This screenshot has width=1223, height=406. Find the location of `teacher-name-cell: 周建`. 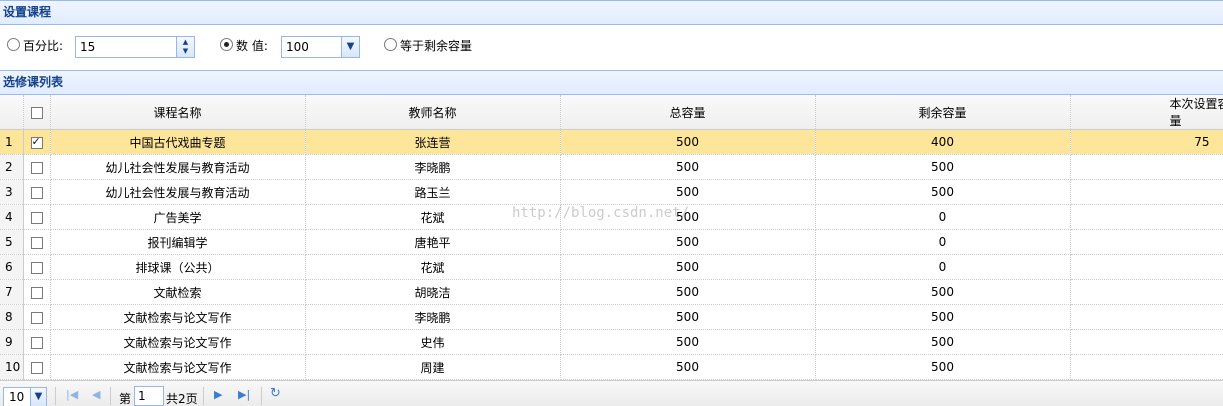

teacher-name-cell: 周建 is located at coordinates (433, 367).